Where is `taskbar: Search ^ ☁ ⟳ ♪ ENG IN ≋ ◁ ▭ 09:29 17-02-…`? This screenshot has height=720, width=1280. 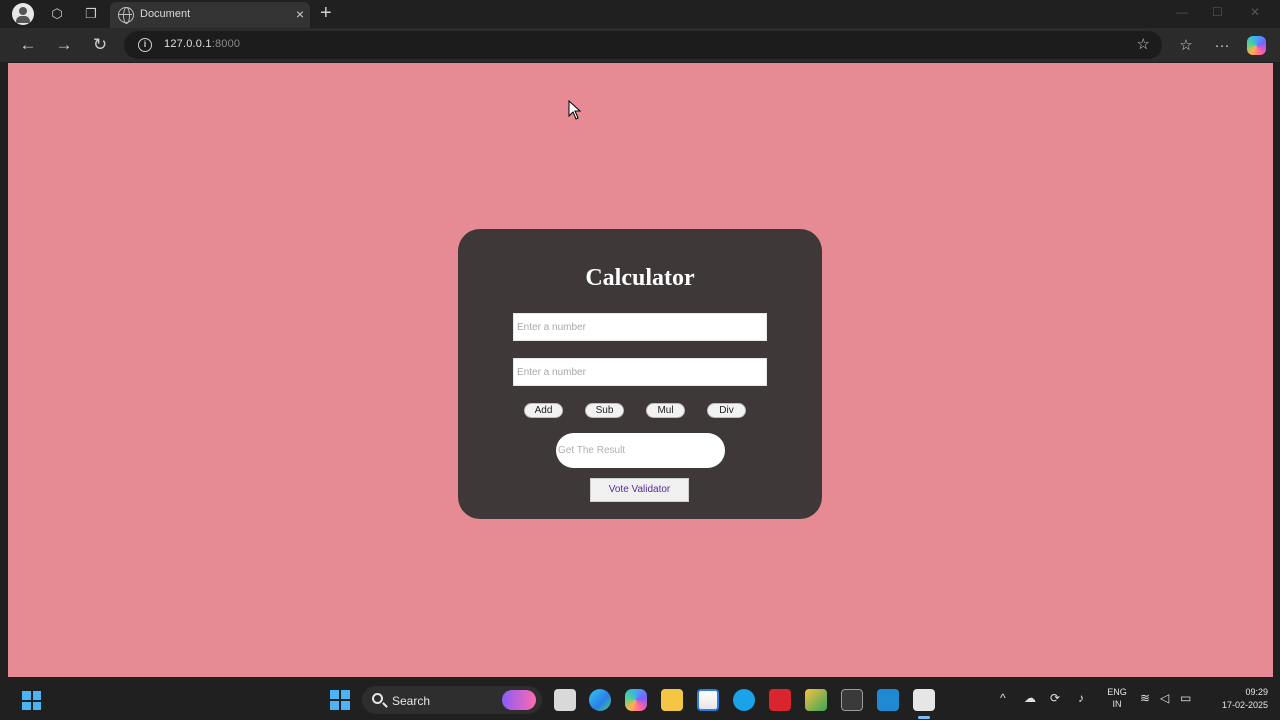 taskbar: Search ^ ☁ ⟳ ♪ ENG IN ≋ ◁ ▭ 09:29 17-02-… is located at coordinates (640, 700).